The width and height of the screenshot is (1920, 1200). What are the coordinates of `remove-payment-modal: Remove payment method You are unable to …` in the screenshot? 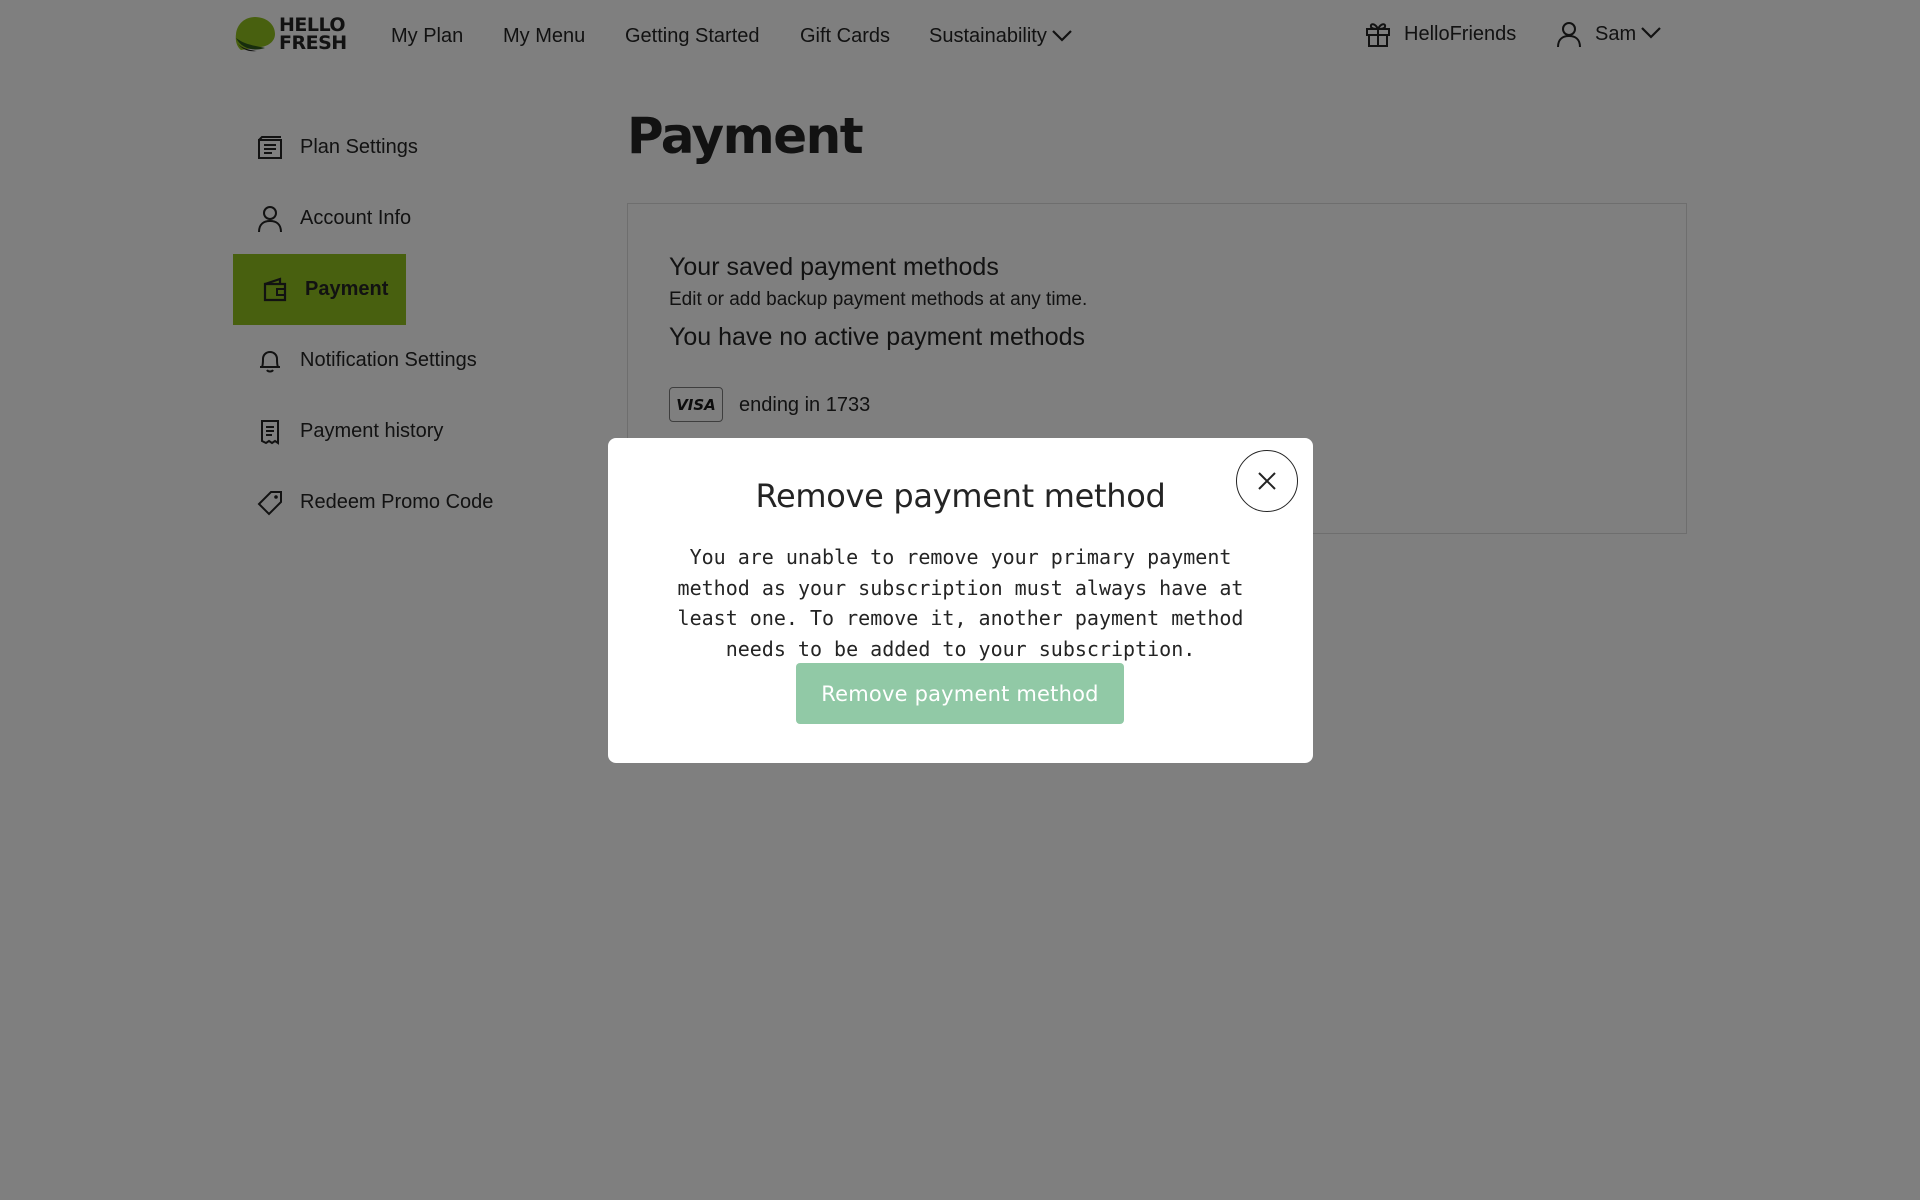 It's located at (960, 600).